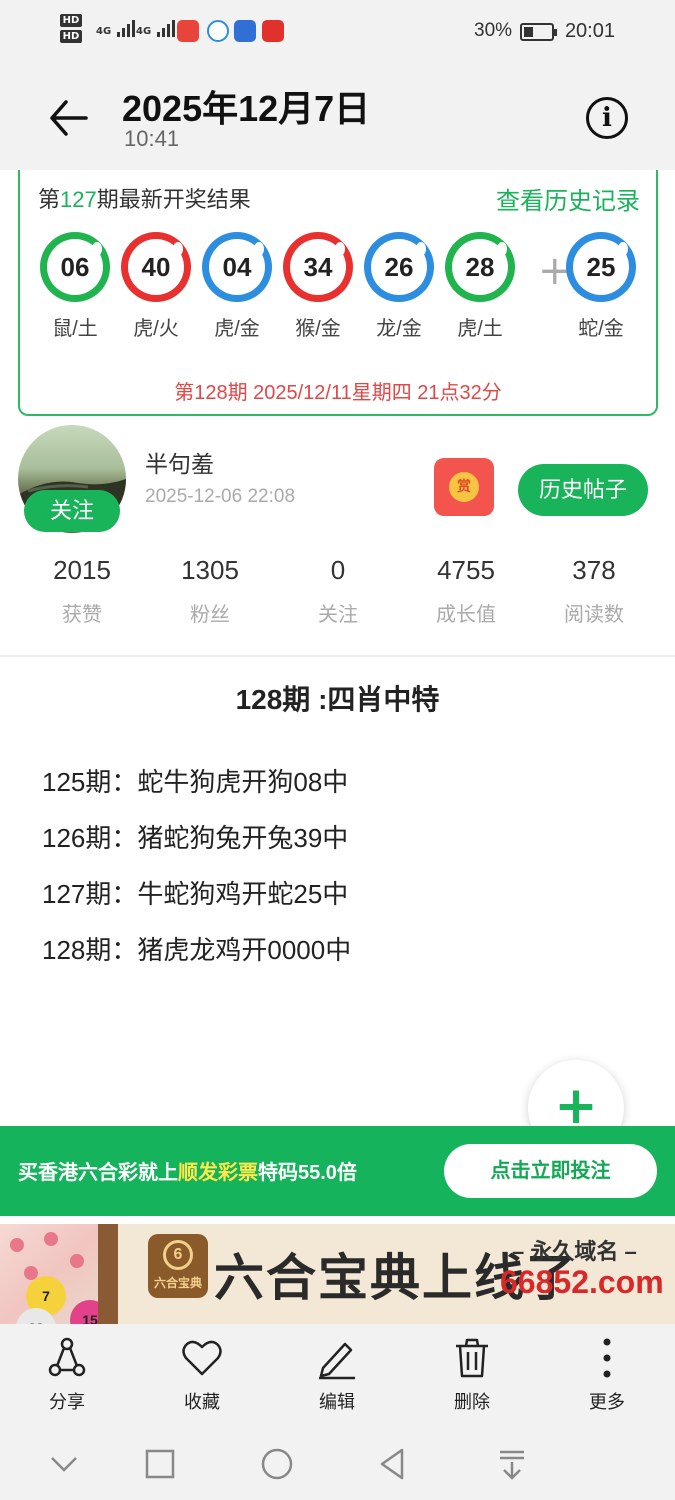  What do you see at coordinates (210, 591) in the screenshot?
I see `stat-item: 1305 粉丝` at bounding box center [210, 591].